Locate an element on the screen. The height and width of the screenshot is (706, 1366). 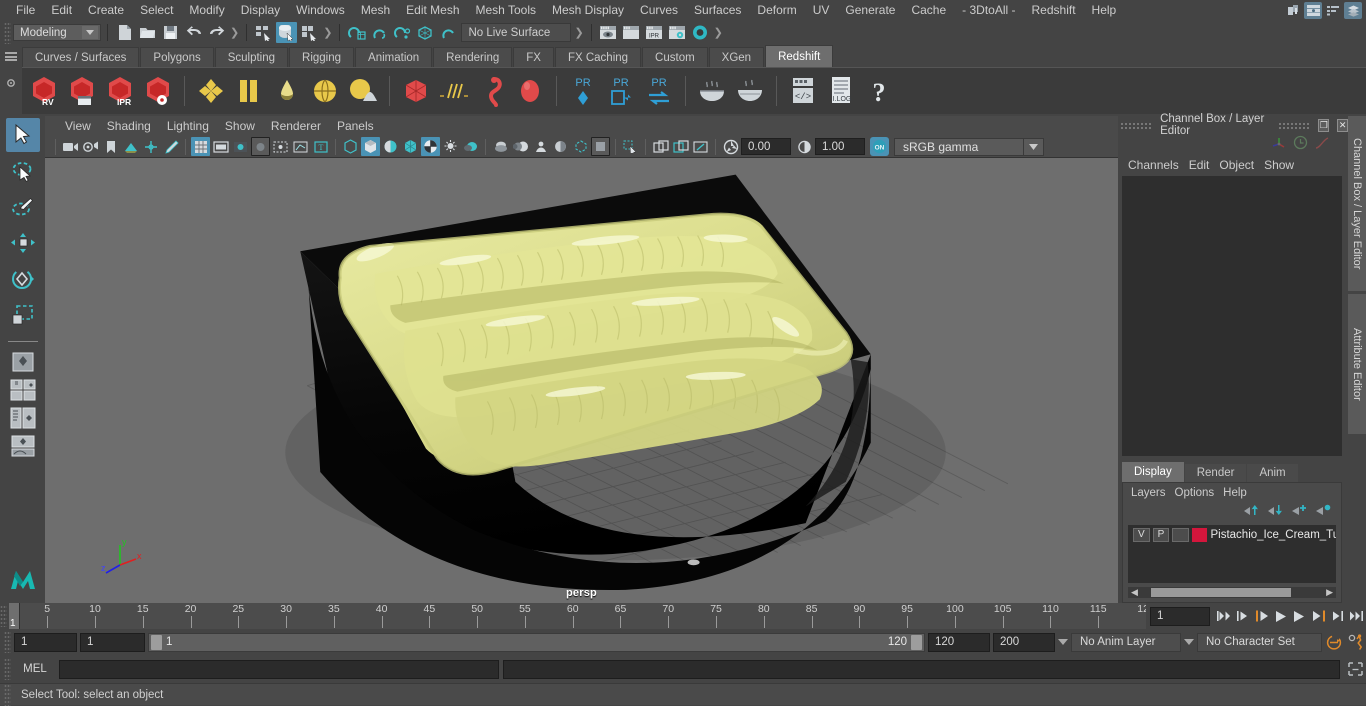
shelf-menu-icon is located at coordinates (11, 56).